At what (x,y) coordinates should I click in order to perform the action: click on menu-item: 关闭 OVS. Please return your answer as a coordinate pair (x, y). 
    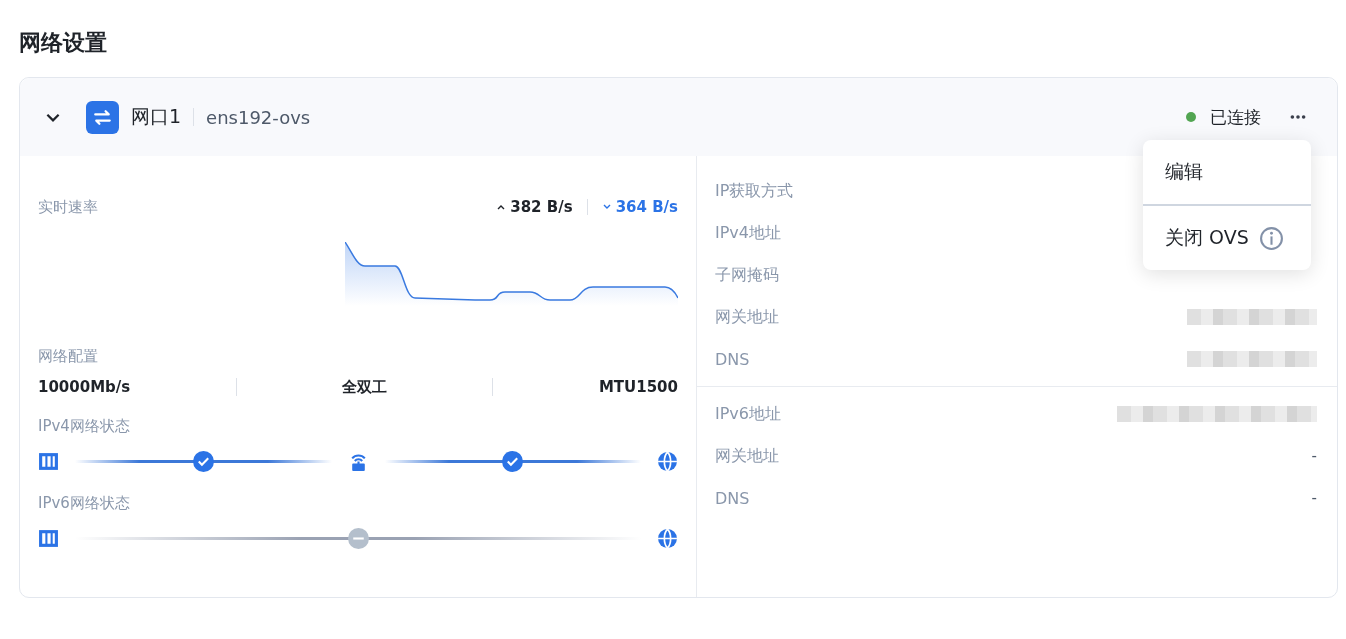
    Looking at the image, I should click on (1207, 238).